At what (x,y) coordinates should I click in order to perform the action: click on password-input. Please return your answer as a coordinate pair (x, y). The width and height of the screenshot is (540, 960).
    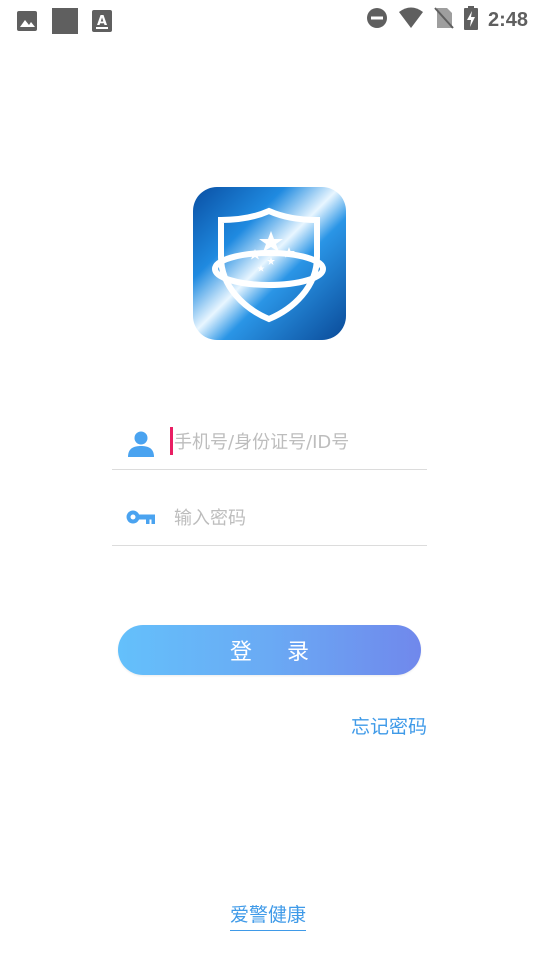
    Looking at the image, I should click on (299, 518).